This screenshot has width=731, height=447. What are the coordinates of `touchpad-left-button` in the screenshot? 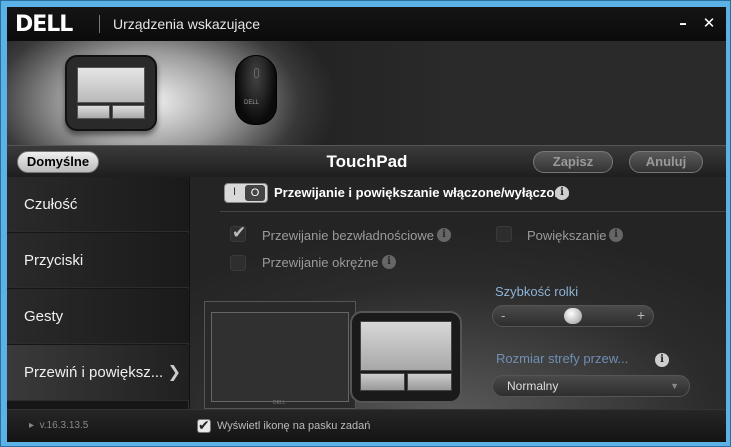 It's located at (93, 112).